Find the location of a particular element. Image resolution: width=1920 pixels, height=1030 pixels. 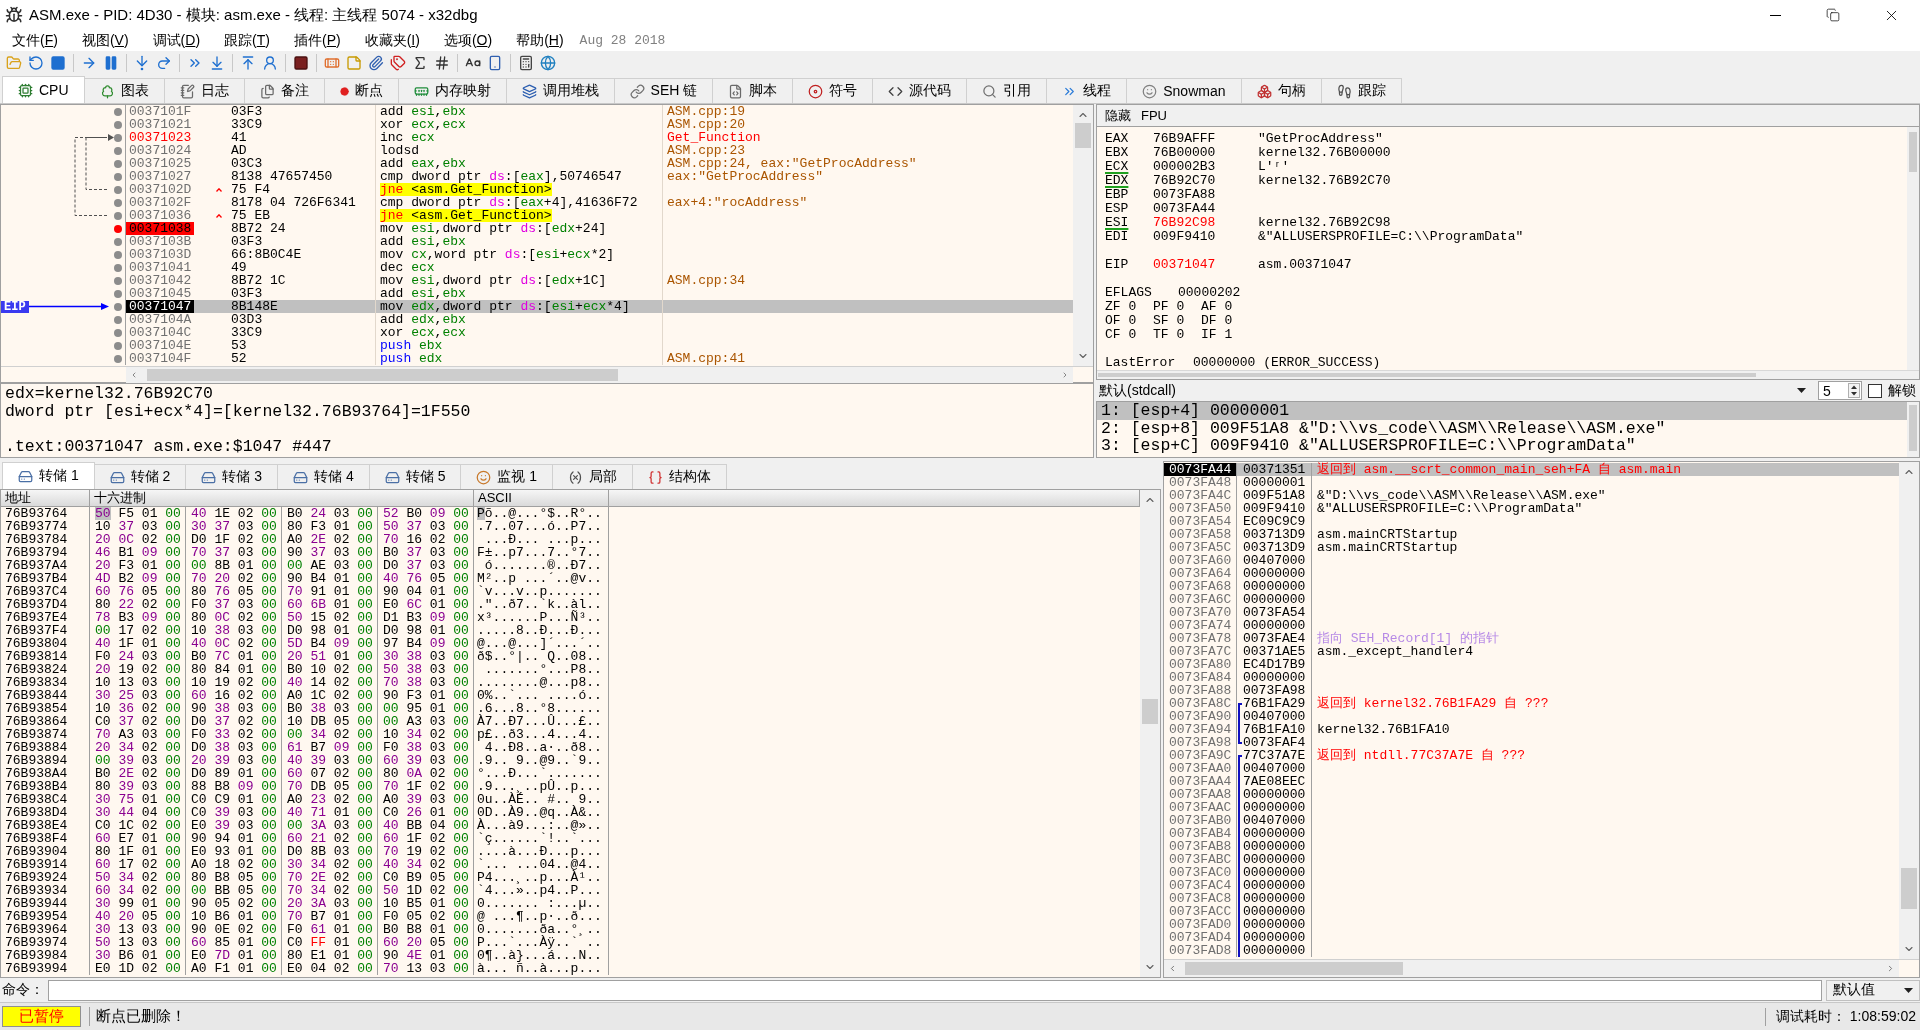

stack-row: 0073FAD4 00000000 is located at coordinates (1531, 937).